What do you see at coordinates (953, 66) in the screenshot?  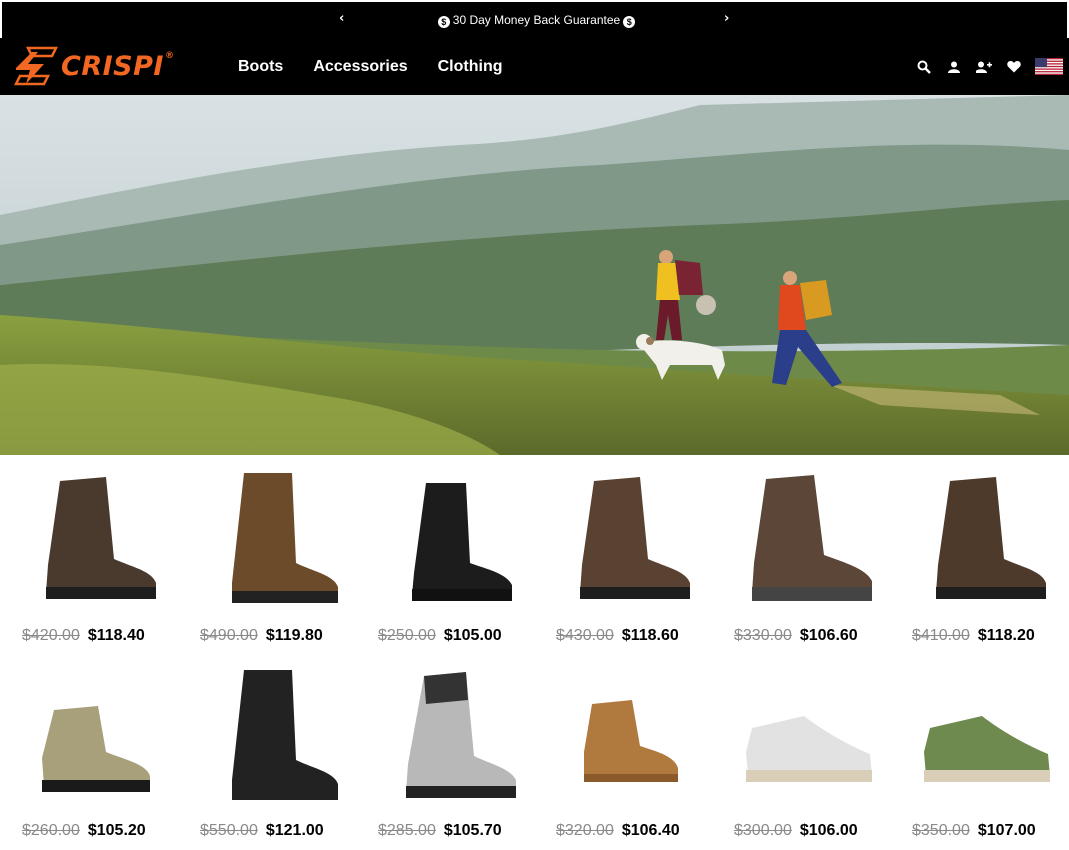 I see `account-icon` at bounding box center [953, 66].